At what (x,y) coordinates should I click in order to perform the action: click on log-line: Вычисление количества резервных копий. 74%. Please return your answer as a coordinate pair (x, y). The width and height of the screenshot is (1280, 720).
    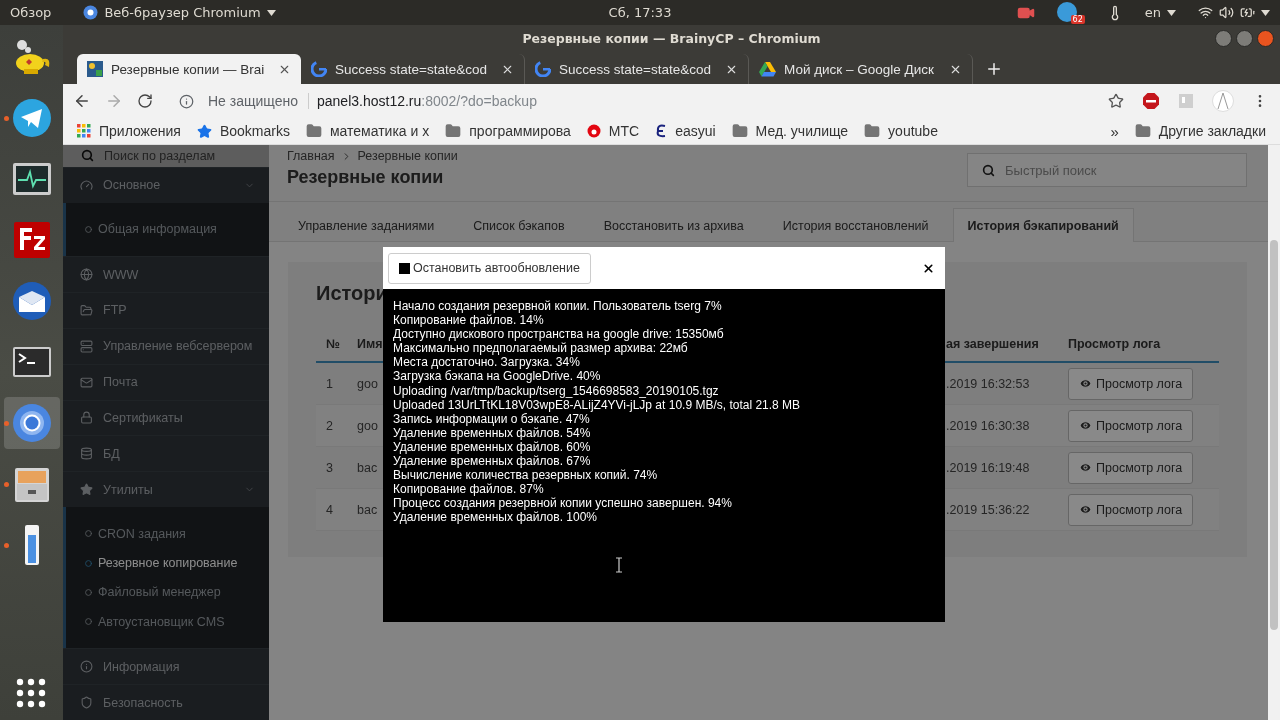
    Looking at the image, I should click on (526, 475).